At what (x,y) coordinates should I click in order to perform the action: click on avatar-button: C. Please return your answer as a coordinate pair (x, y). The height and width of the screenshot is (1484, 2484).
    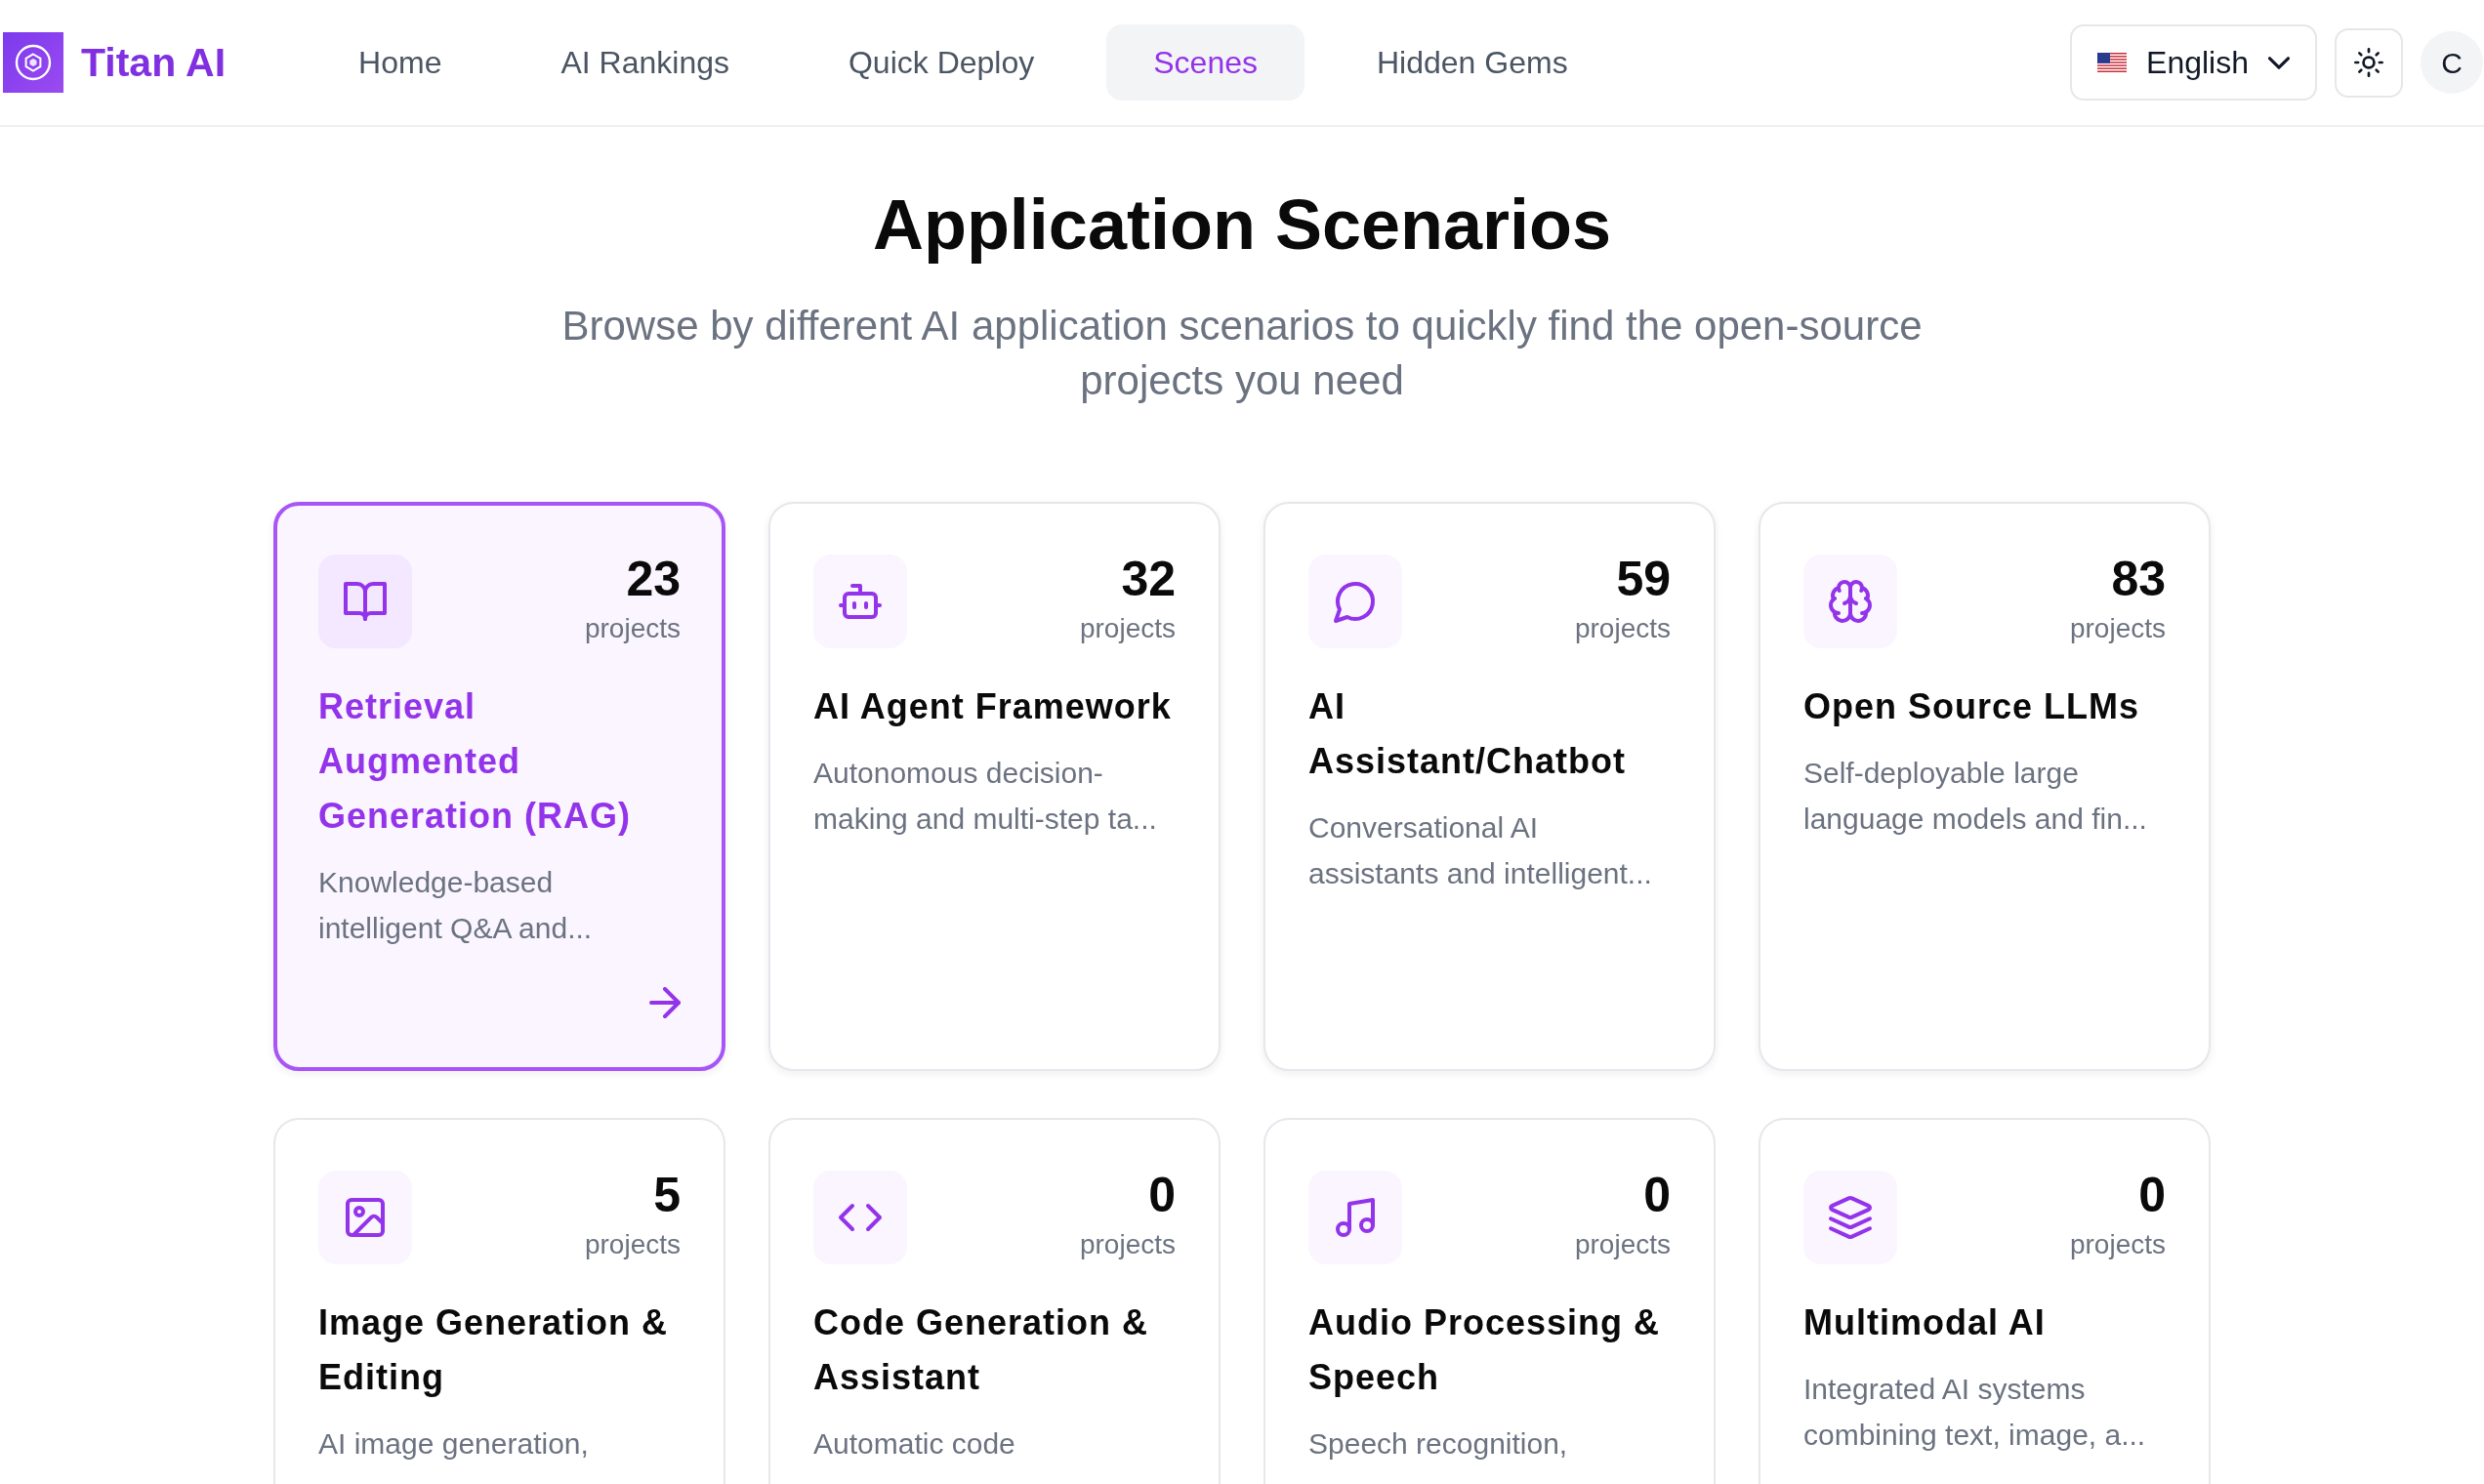
    Looking at the image, I should click on (2452, 63).